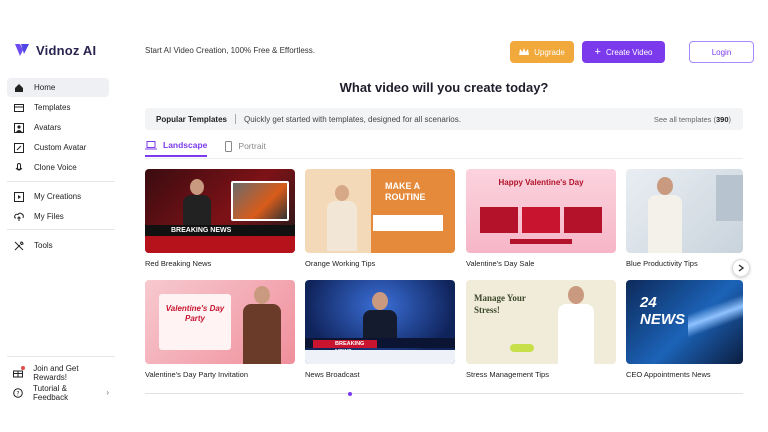 The image size is (768, 432). Describe the element at coordinates (66, 50) in the screenshot. I see `brand-name: Vidnoz AI` at that location.